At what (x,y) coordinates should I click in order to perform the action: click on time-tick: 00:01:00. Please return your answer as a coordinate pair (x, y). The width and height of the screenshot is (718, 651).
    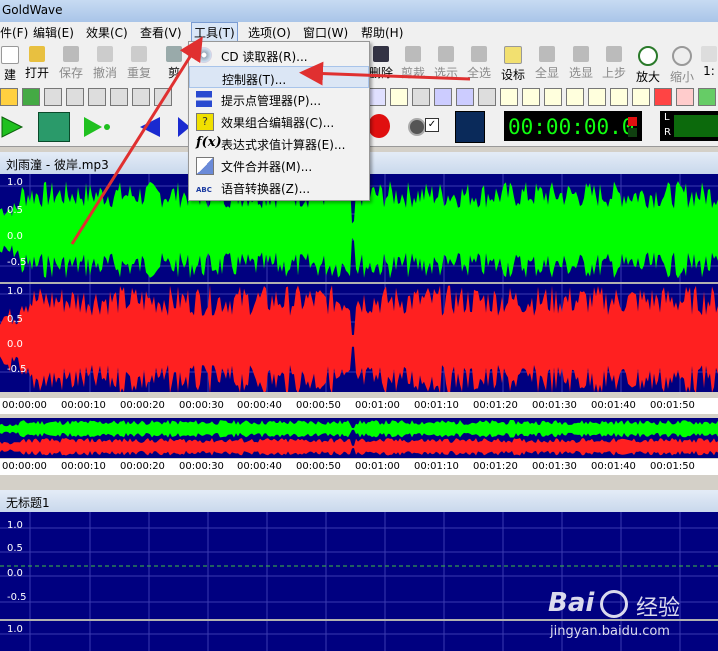
    Looking at the image, I should click on (377, 405).